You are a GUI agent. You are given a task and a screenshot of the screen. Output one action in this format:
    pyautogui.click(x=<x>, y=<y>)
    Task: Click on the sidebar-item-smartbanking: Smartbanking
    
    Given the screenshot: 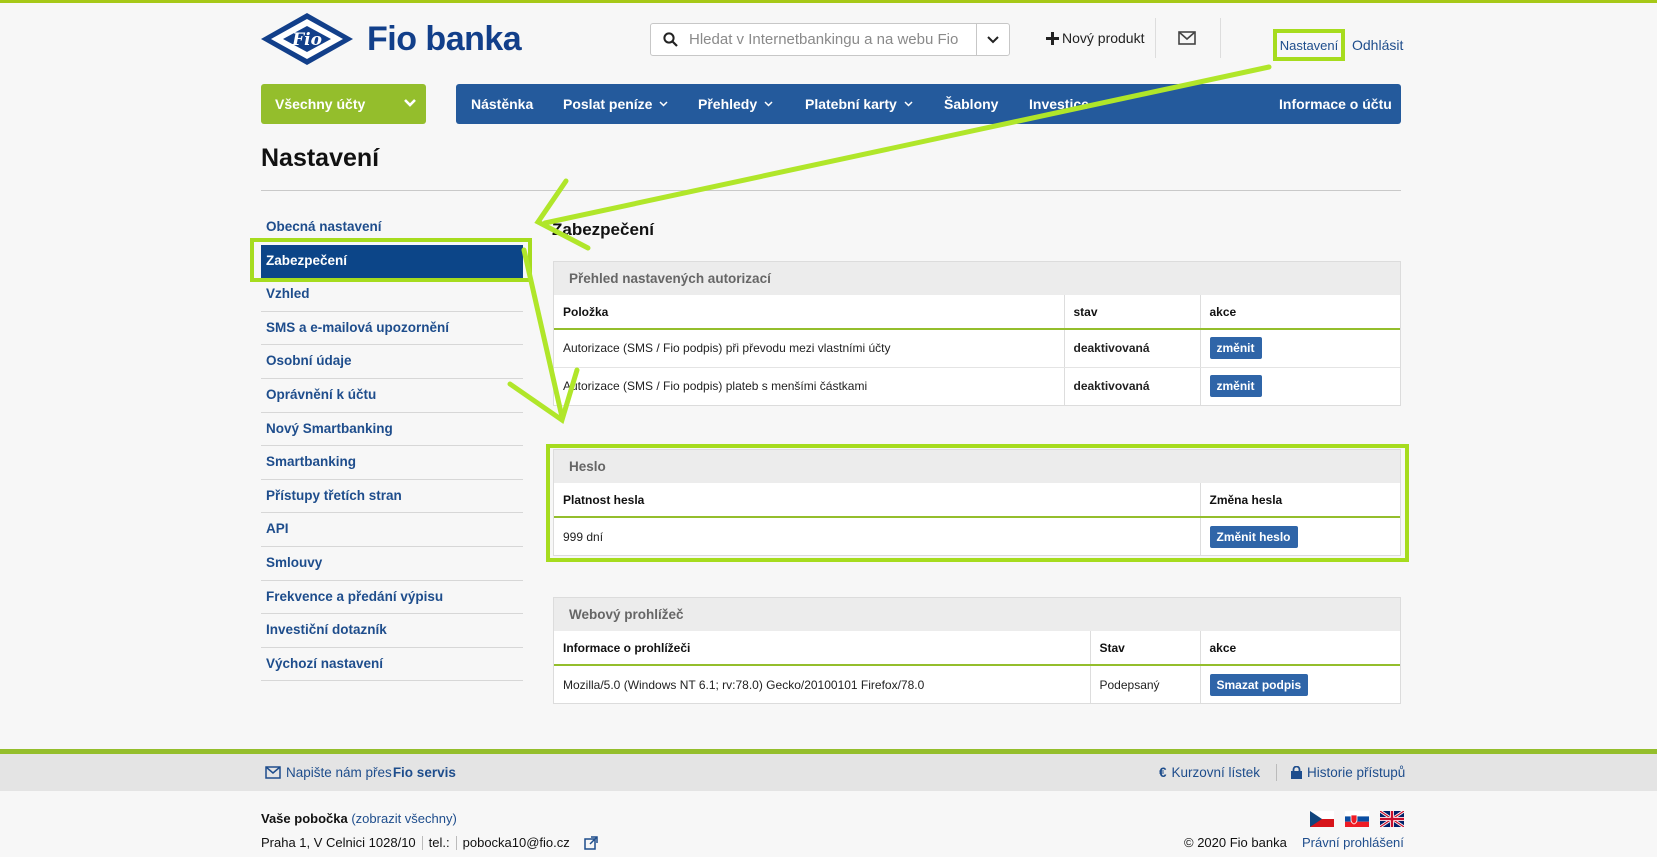 What is the action you would take?
    pyautogui.click(x=392, y=463)
    